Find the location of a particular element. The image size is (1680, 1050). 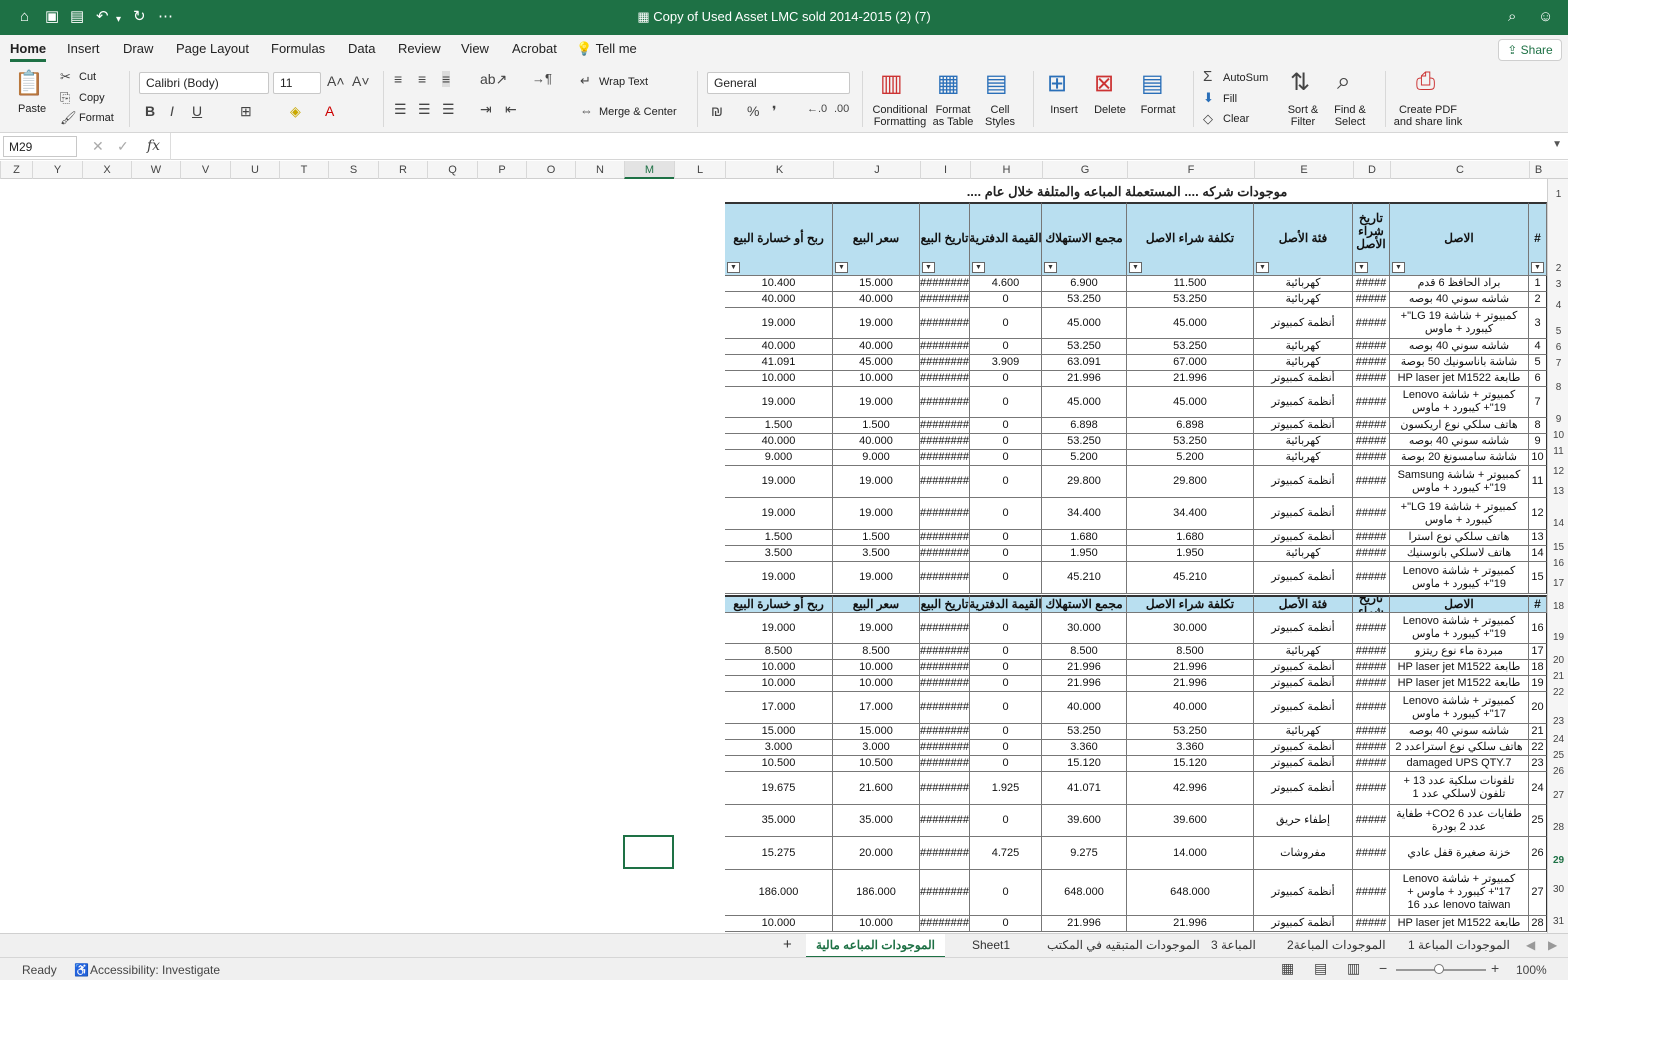

merge-center-button: Merge & Center is located at coordinates (638, 112).